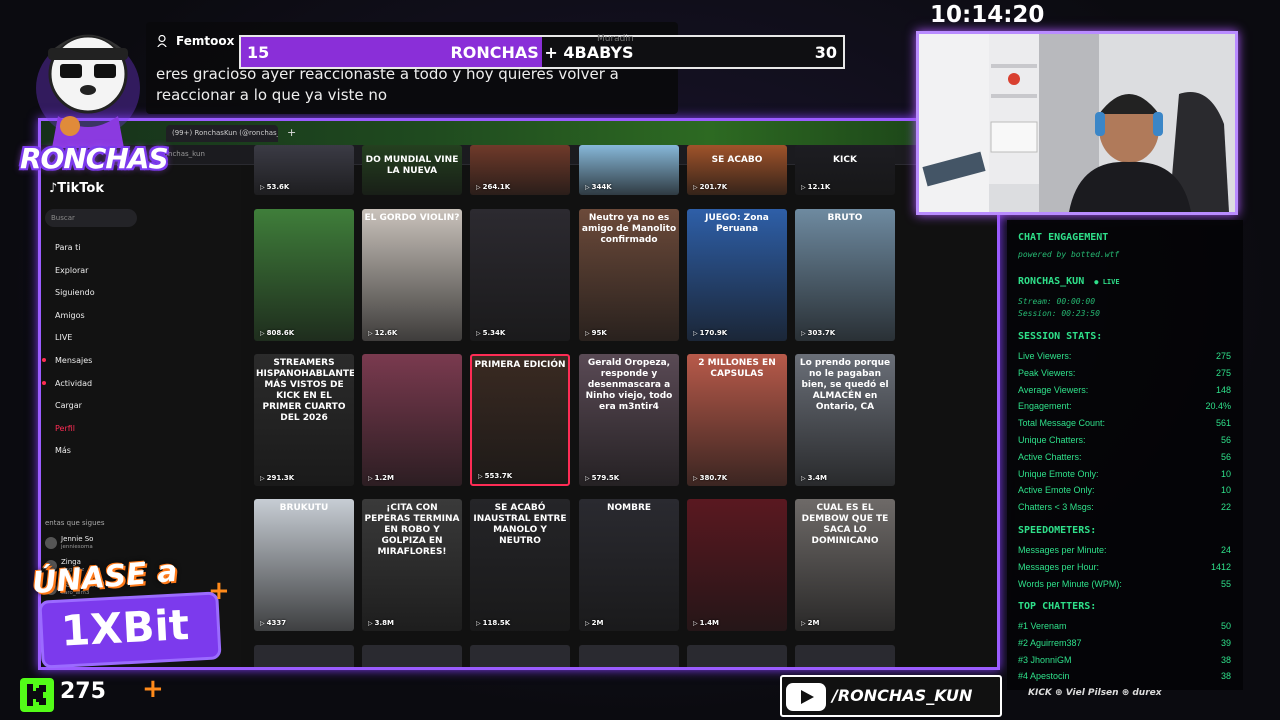 This screenshot has width=1280, height=720. Describe the element at coordinates (384, 623) in the screenshot. I see `view-count-value: 3.8M` at that location.